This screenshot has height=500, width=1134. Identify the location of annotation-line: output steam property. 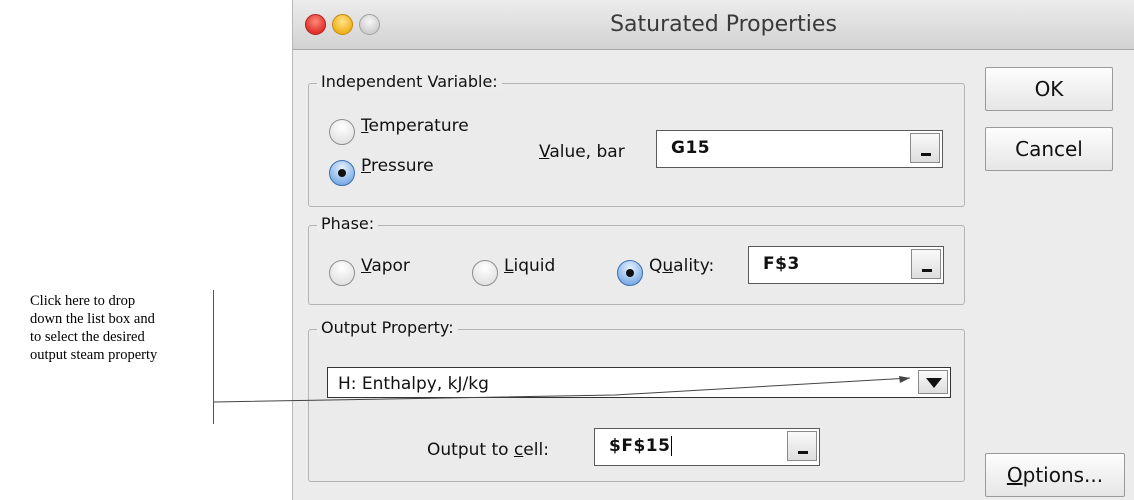
(94, 355).